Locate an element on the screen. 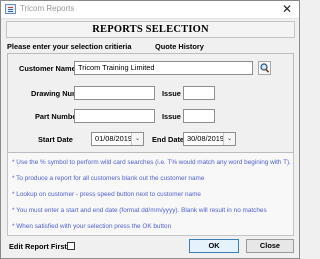 The image size is (320, 259). part-issue-input is located at coordinates (199, 116).